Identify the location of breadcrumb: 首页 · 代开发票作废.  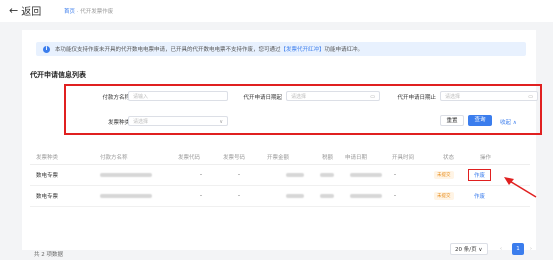
(88, 11).